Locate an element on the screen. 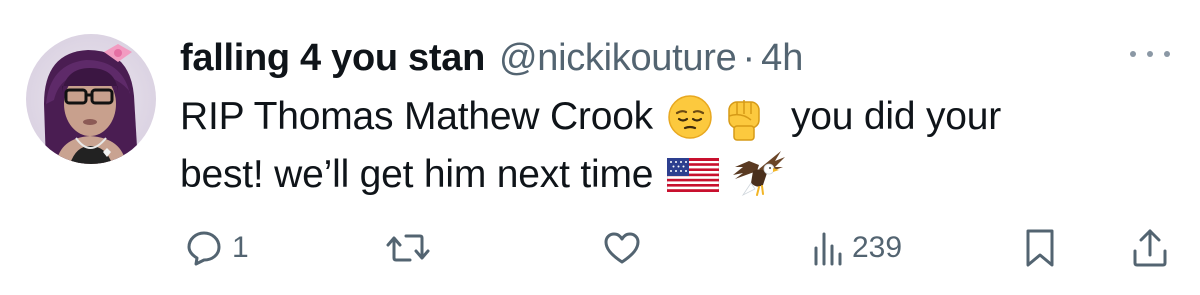 Image resolution: width=1200 pixels, height=295 pixels. avatar-image is located at coordinates (91, 99).